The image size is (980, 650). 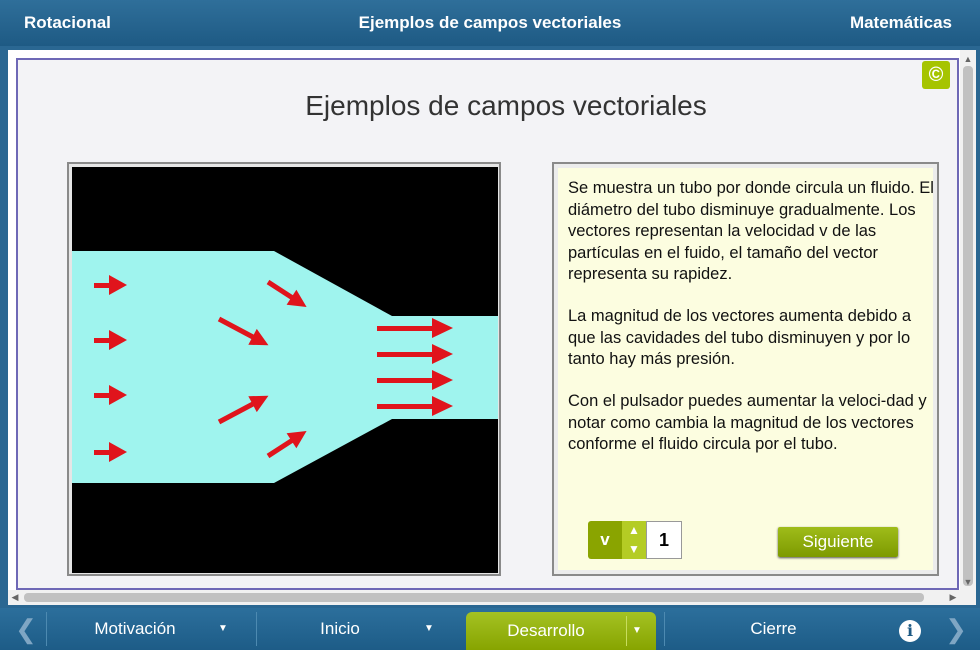 What do you see at coordinates (773, 629) in the screenshot?
I see `tab-cierre: Cierre` at bounding box center [773, 629].